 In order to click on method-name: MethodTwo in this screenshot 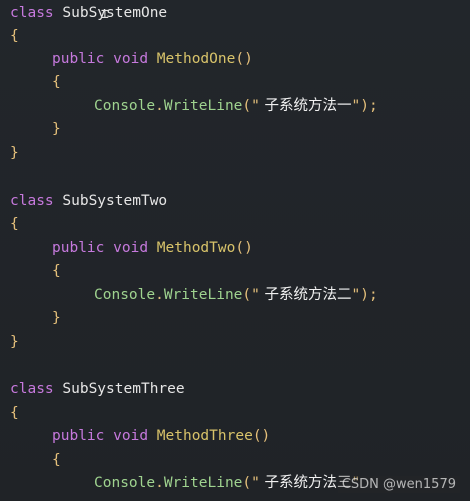, I will do `click(196, 248)`.